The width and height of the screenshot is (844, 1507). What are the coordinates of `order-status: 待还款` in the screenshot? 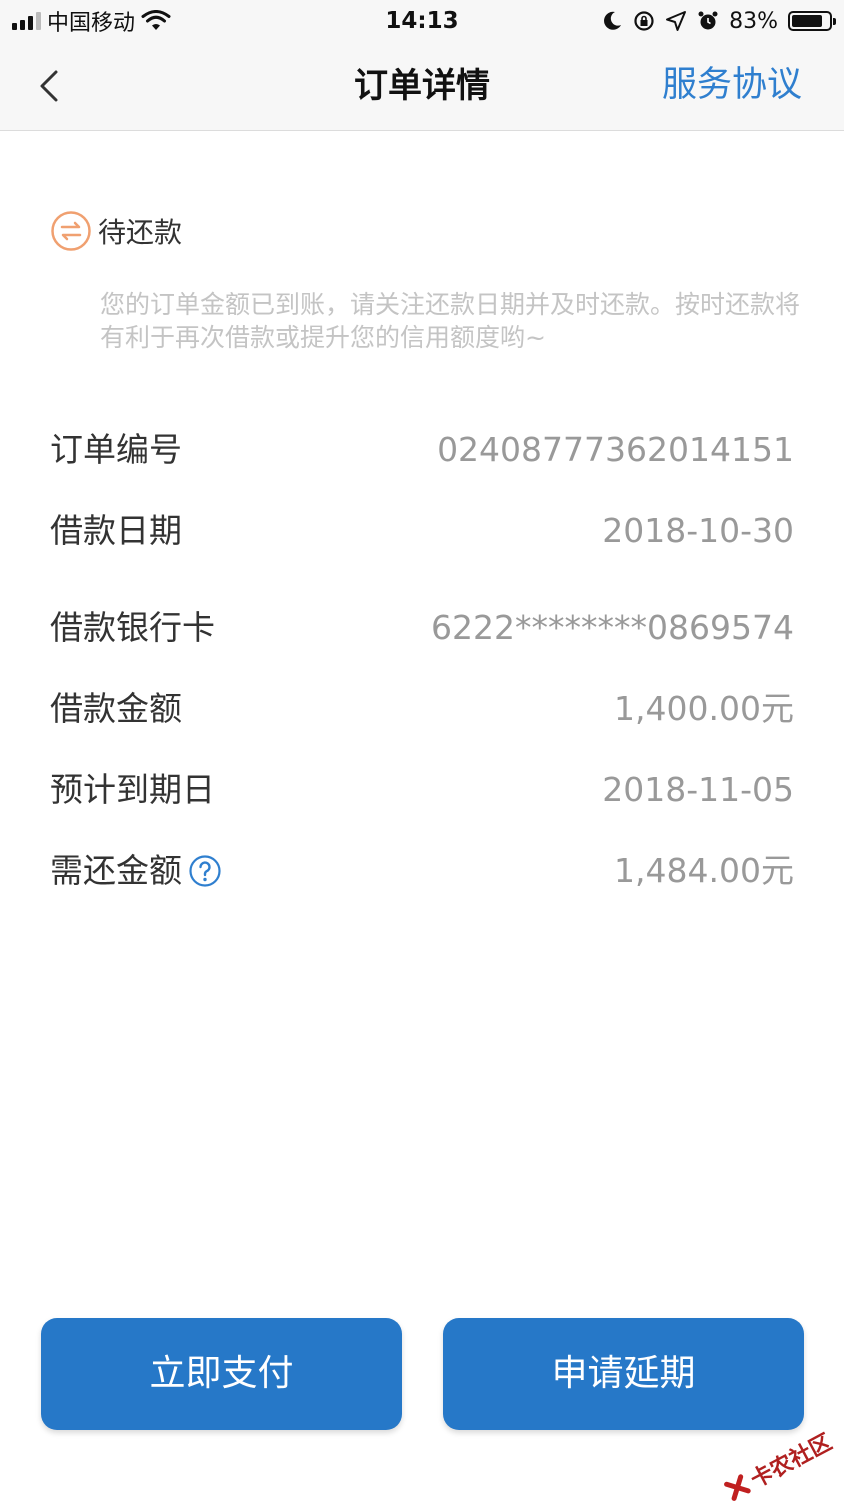 It's located at (116, 231).